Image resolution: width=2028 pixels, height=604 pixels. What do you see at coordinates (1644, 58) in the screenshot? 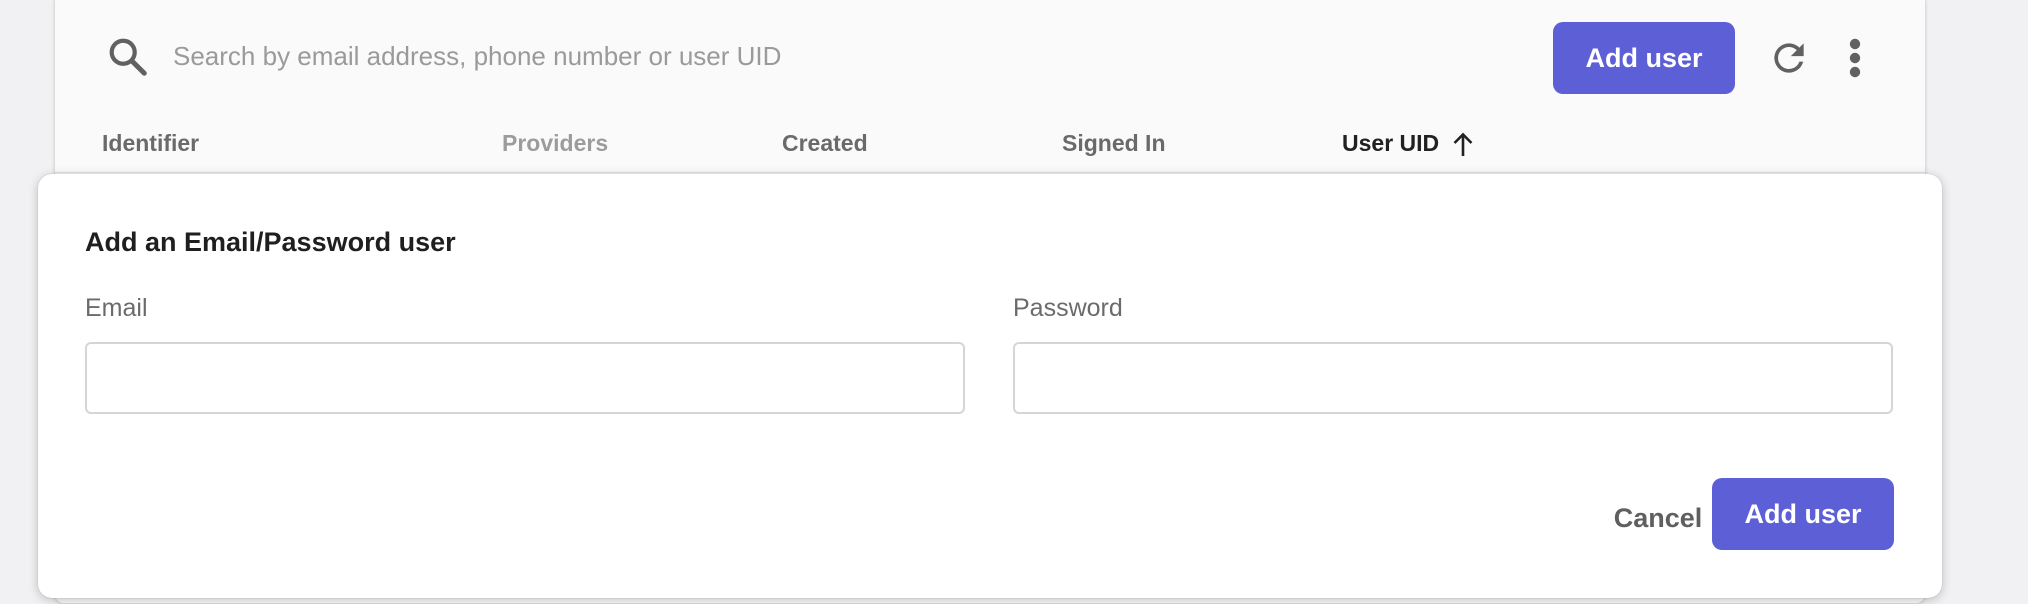
I see `add-user-button: Add user` at bounding box center [1644, 58].